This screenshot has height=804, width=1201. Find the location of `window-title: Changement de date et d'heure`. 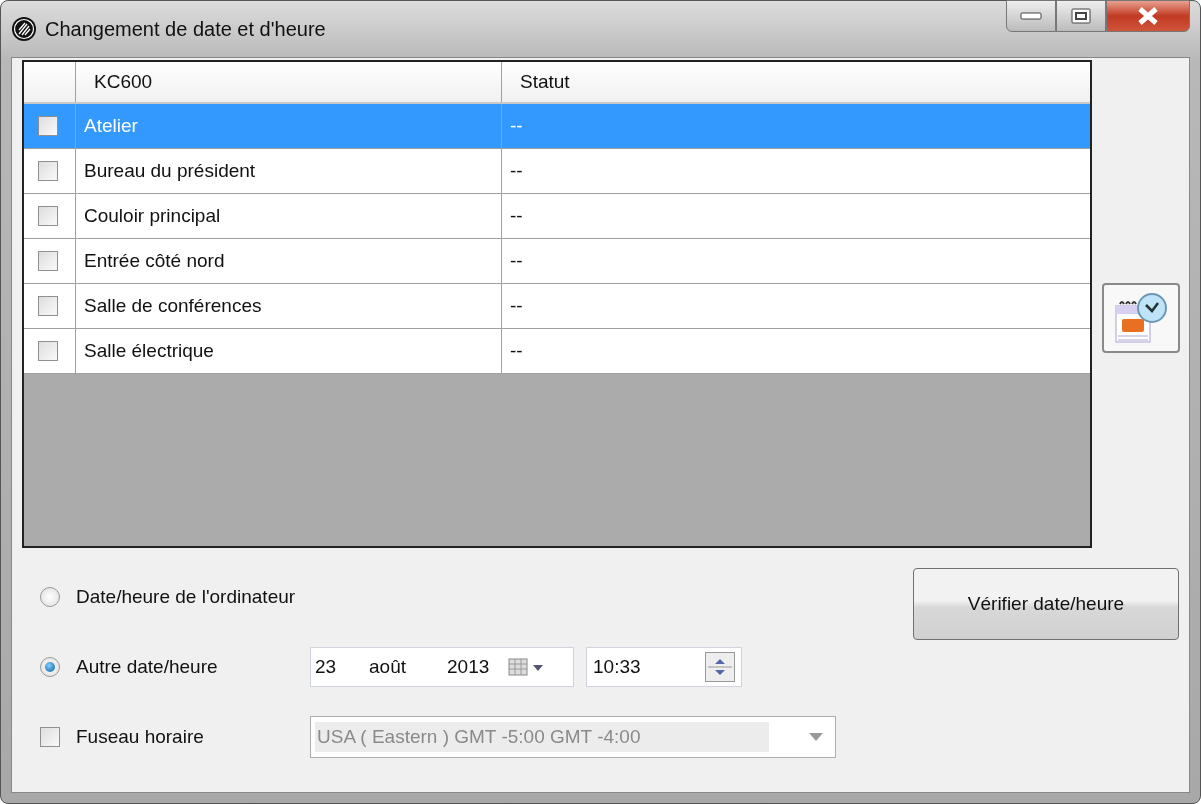

window-title: Changement de date et d'heure is located at coordinates (186, 29).